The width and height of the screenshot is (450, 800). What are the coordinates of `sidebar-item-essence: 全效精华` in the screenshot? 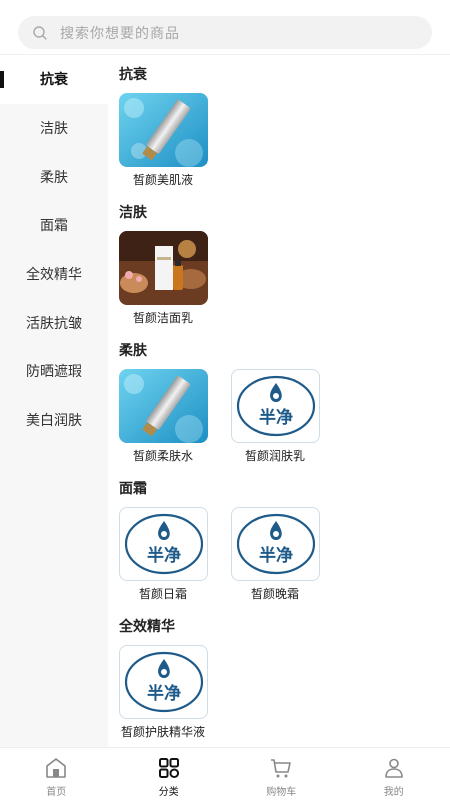 It's located at (54, 274).